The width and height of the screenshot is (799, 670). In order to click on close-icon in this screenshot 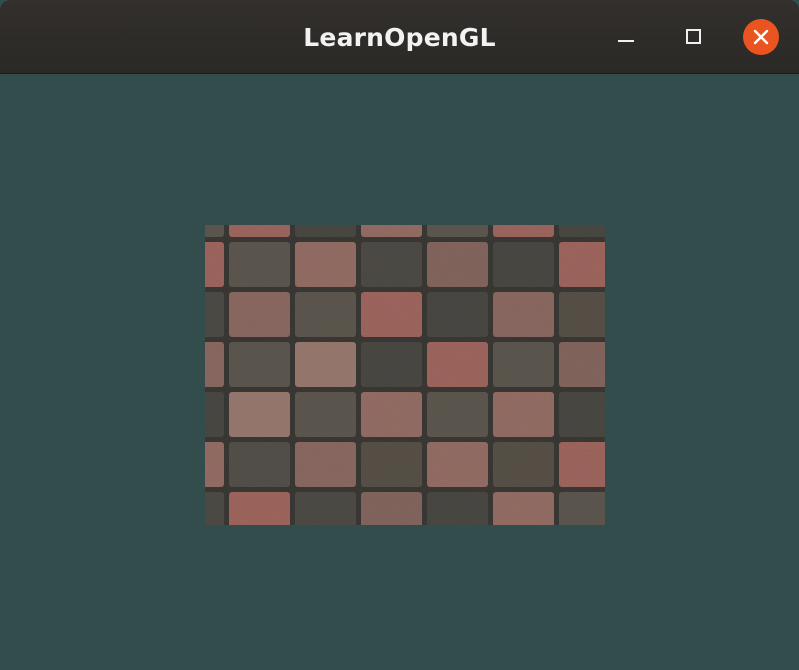, I will do `click(761, 37)`.